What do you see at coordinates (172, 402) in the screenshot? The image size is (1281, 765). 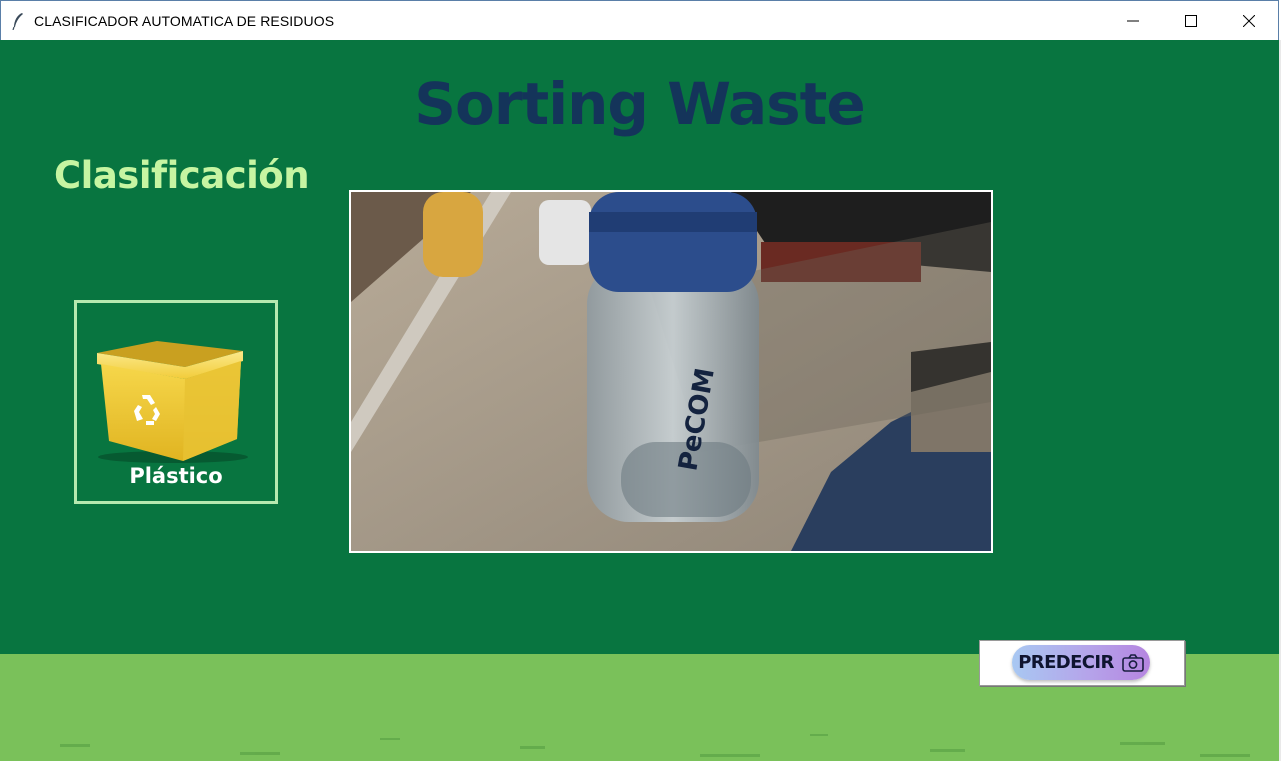 I see `yellow-recycling-bin-icon` at bounding box center [172, 402].